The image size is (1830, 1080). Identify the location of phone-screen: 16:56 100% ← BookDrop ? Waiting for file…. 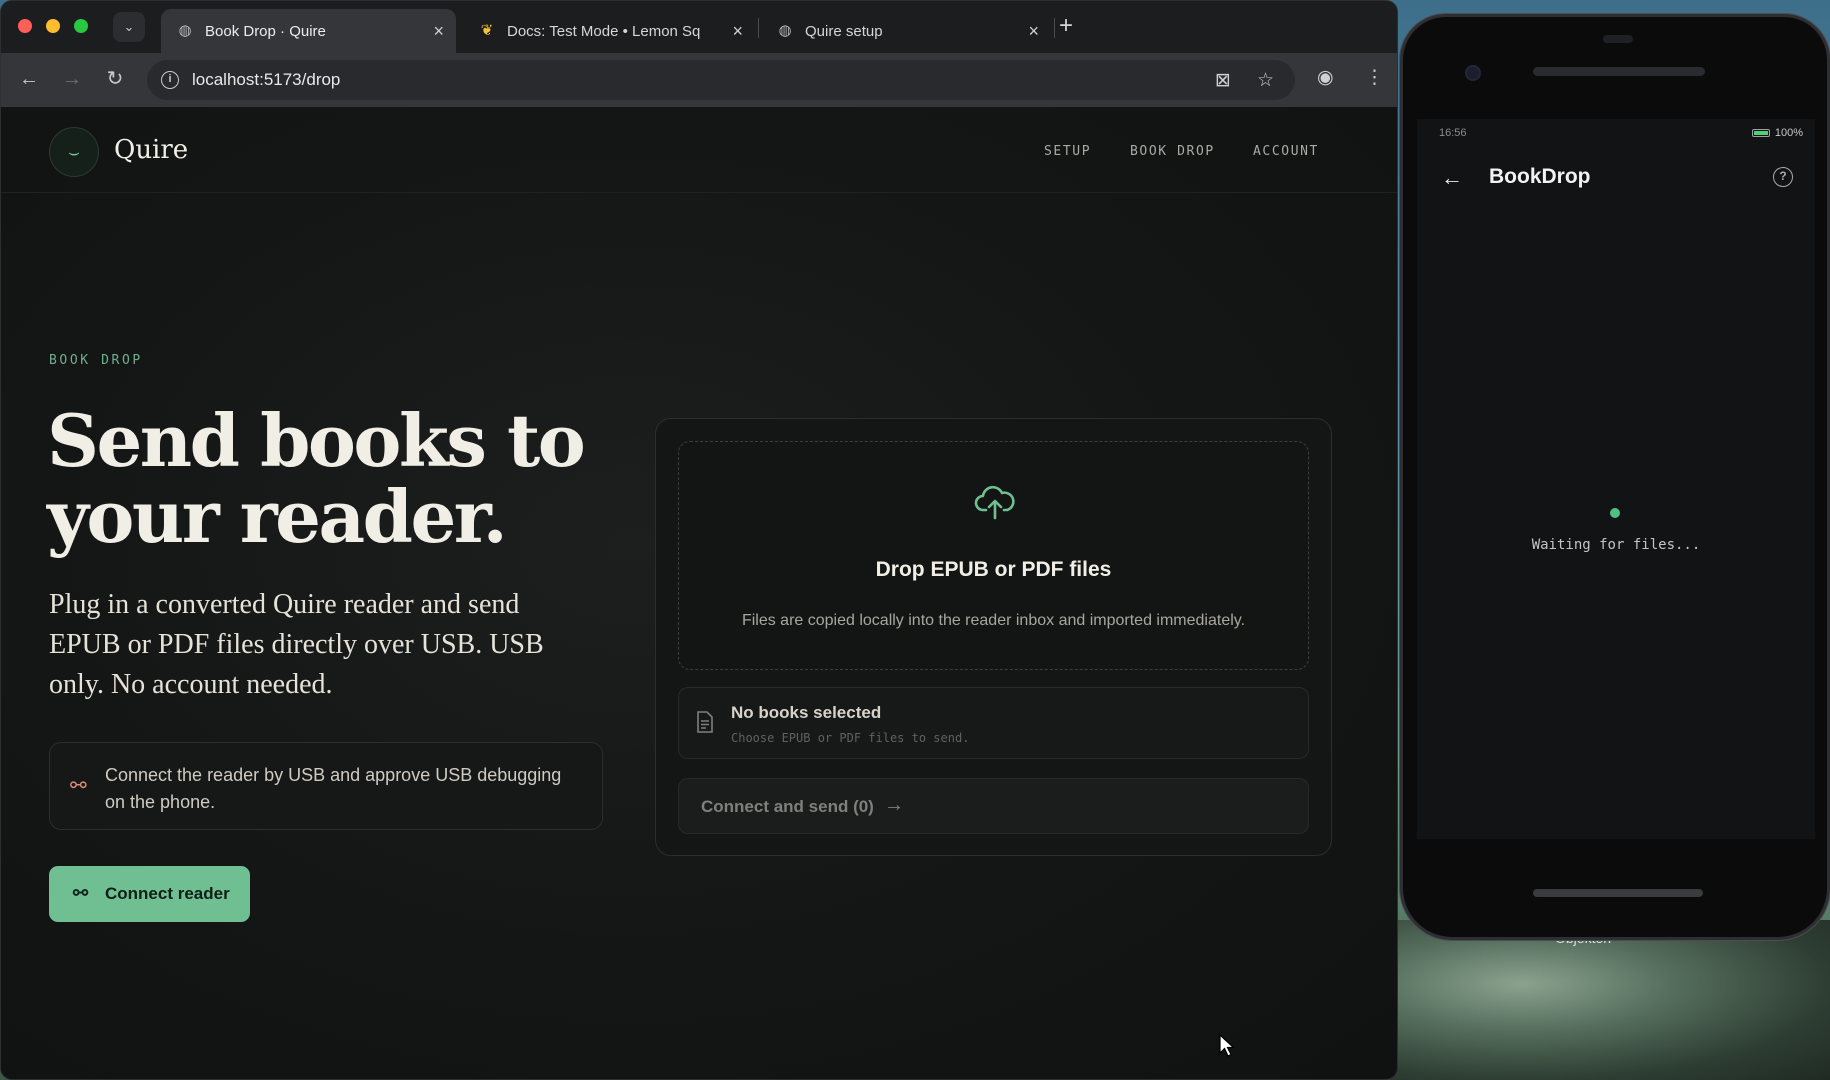
(1616, 479).